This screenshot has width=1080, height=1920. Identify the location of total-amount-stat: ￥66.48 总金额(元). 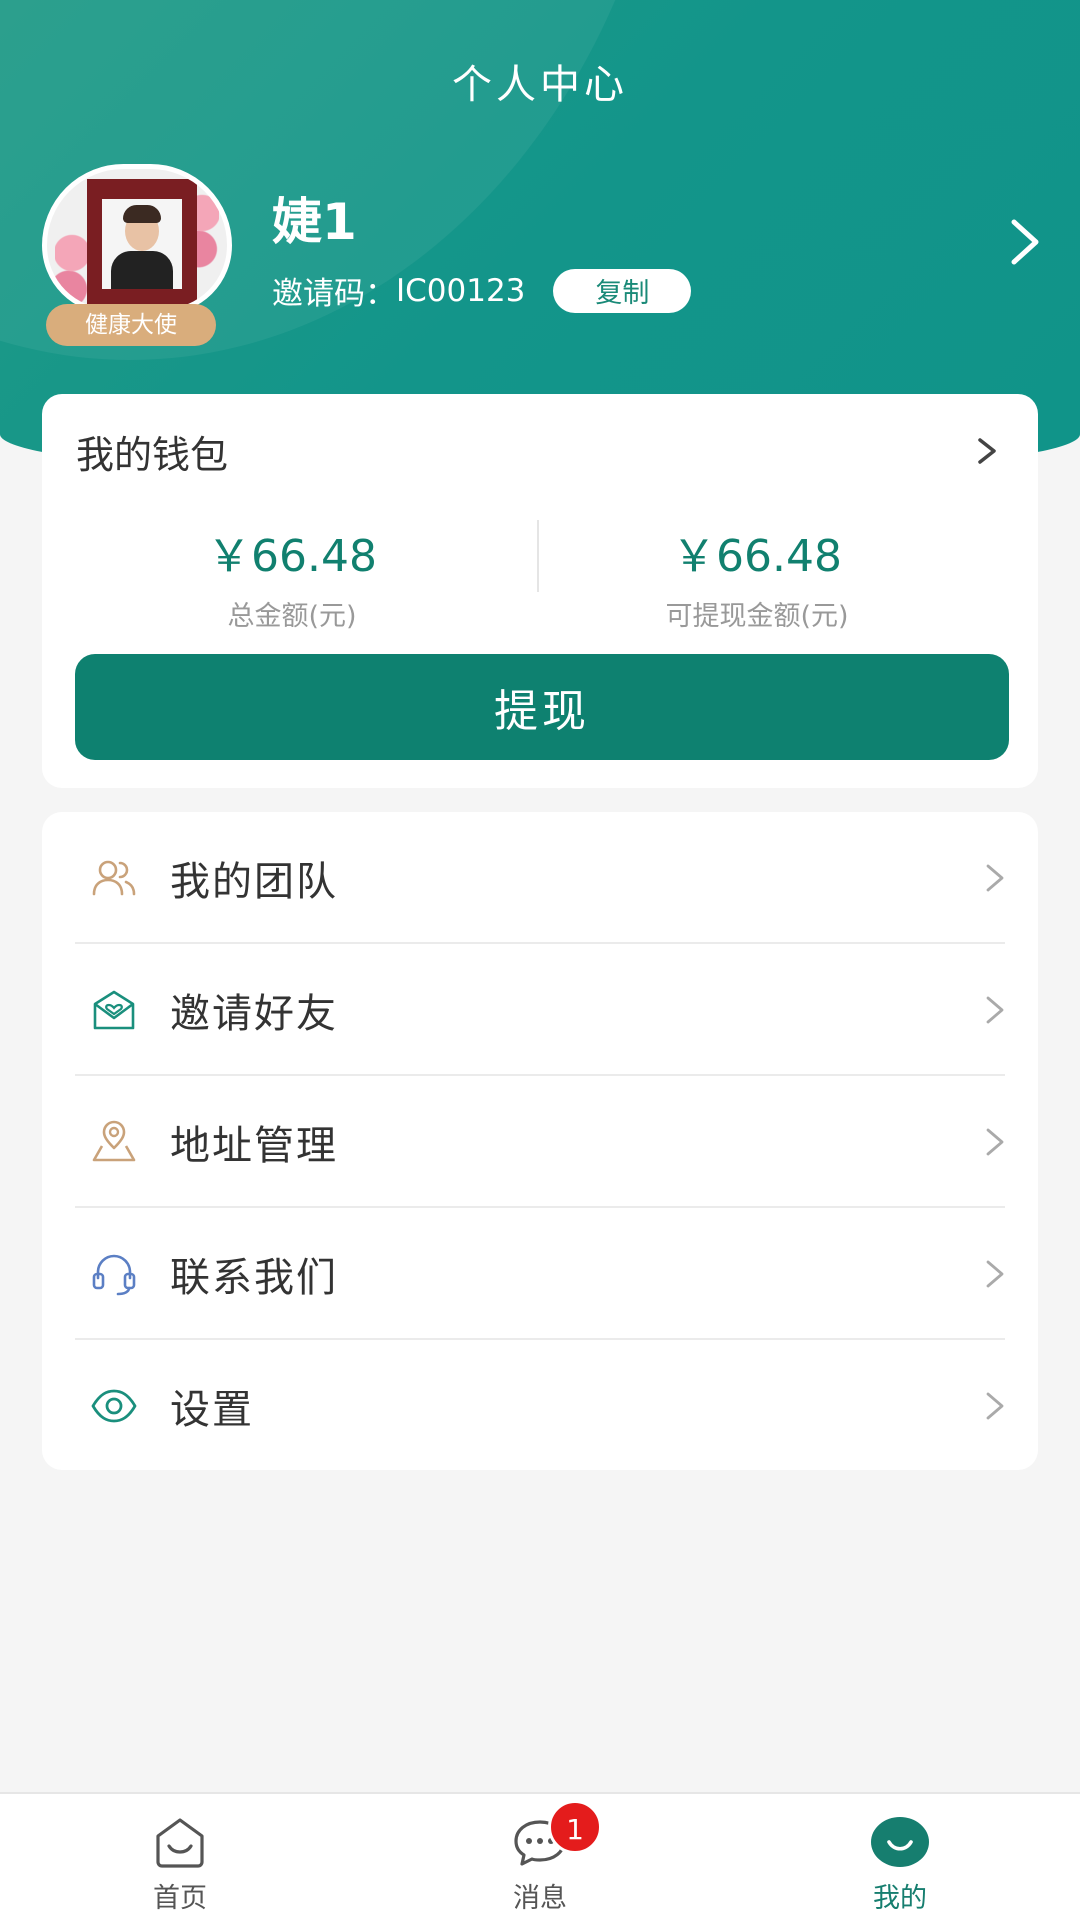
(292, 576).